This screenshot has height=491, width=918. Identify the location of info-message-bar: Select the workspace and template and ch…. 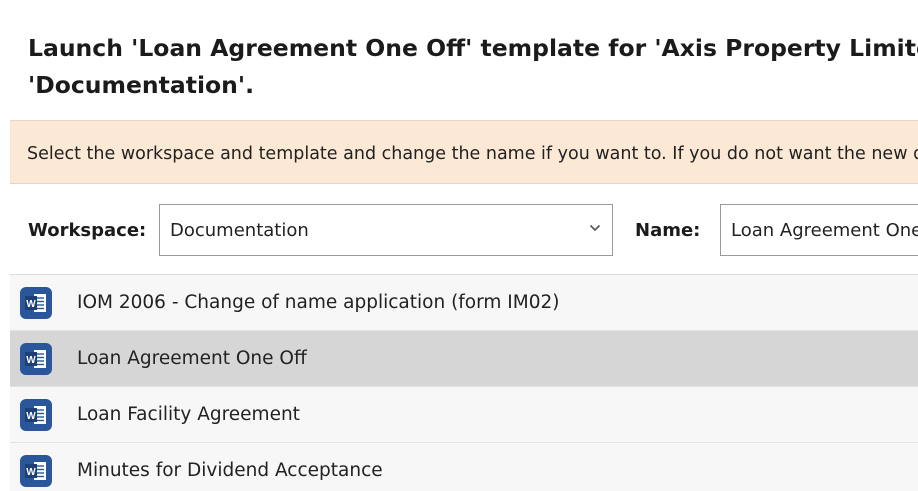
(464, 152).